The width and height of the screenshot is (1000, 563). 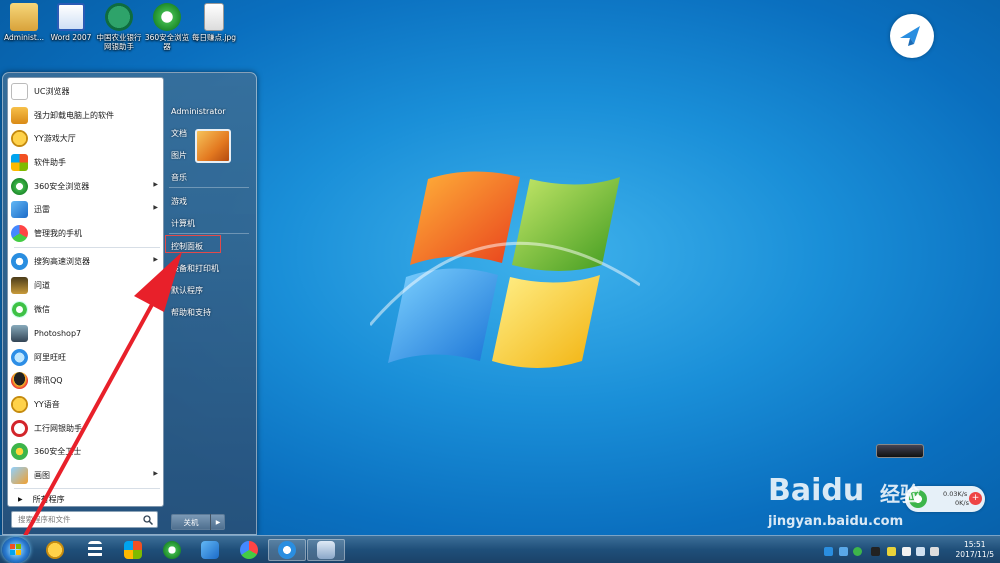 What do you see at coordinates (900, 494) in the screenshot?
I see `watermark-sub: 经验` at bounding box center [900, 494].